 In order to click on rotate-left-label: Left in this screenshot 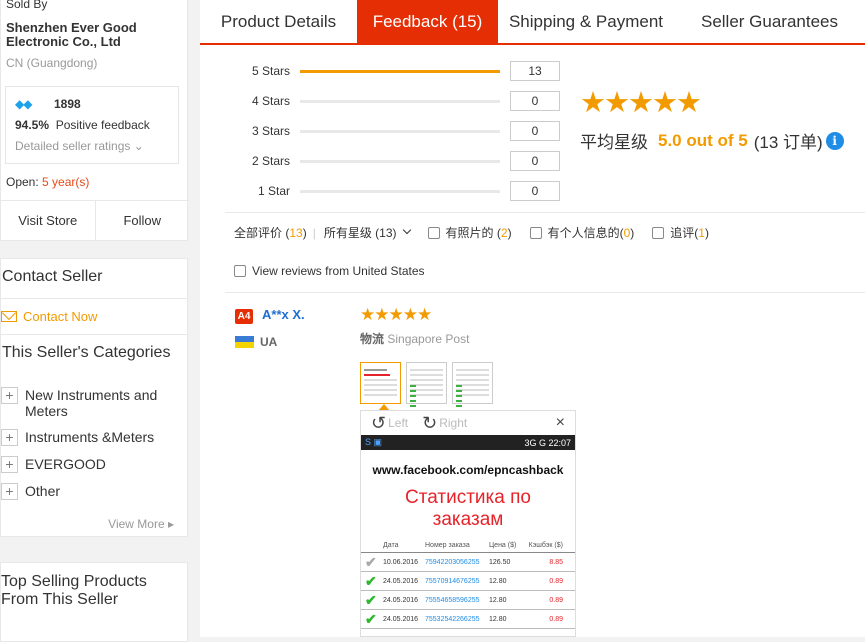, I will do `click(398, 423)`.